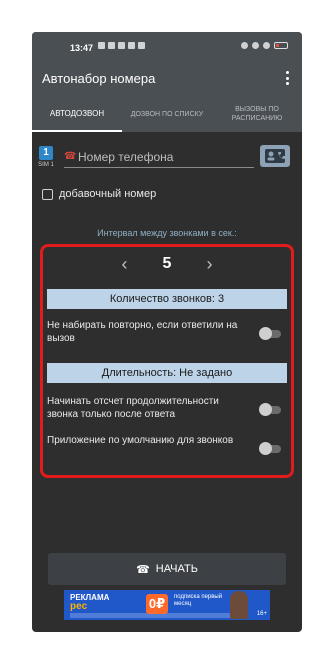 The image size is (334, 664). Describe the element at coordinates (244, 45) in the screenshot. I see `alarm-icon` at that location.